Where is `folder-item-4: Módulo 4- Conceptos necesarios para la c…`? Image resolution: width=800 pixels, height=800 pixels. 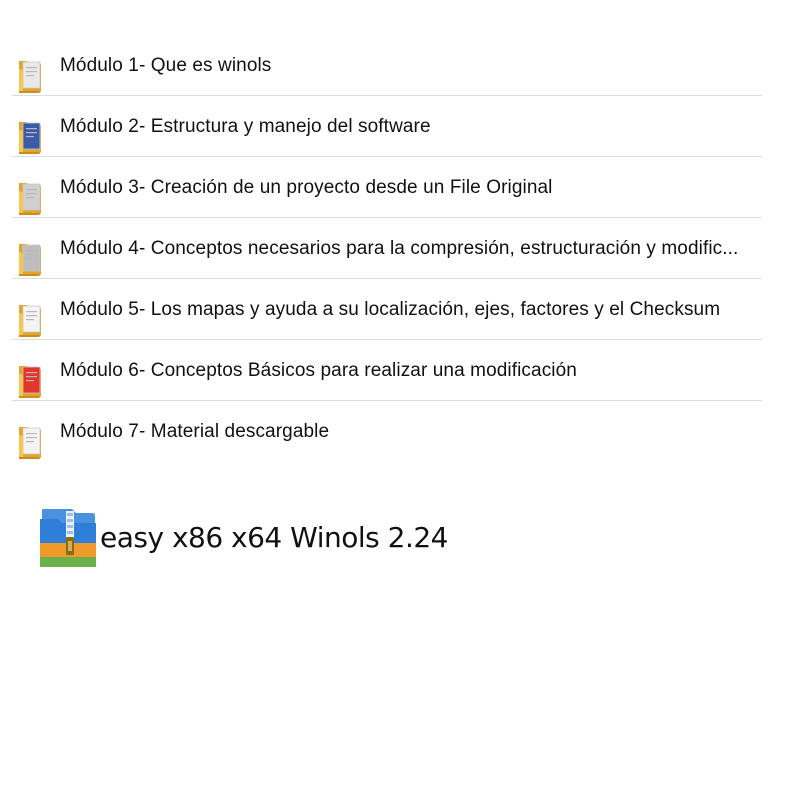
folder-item-4: Módulo 4- Conceptos necesarios para la c… is located at coordinates (387, 248).